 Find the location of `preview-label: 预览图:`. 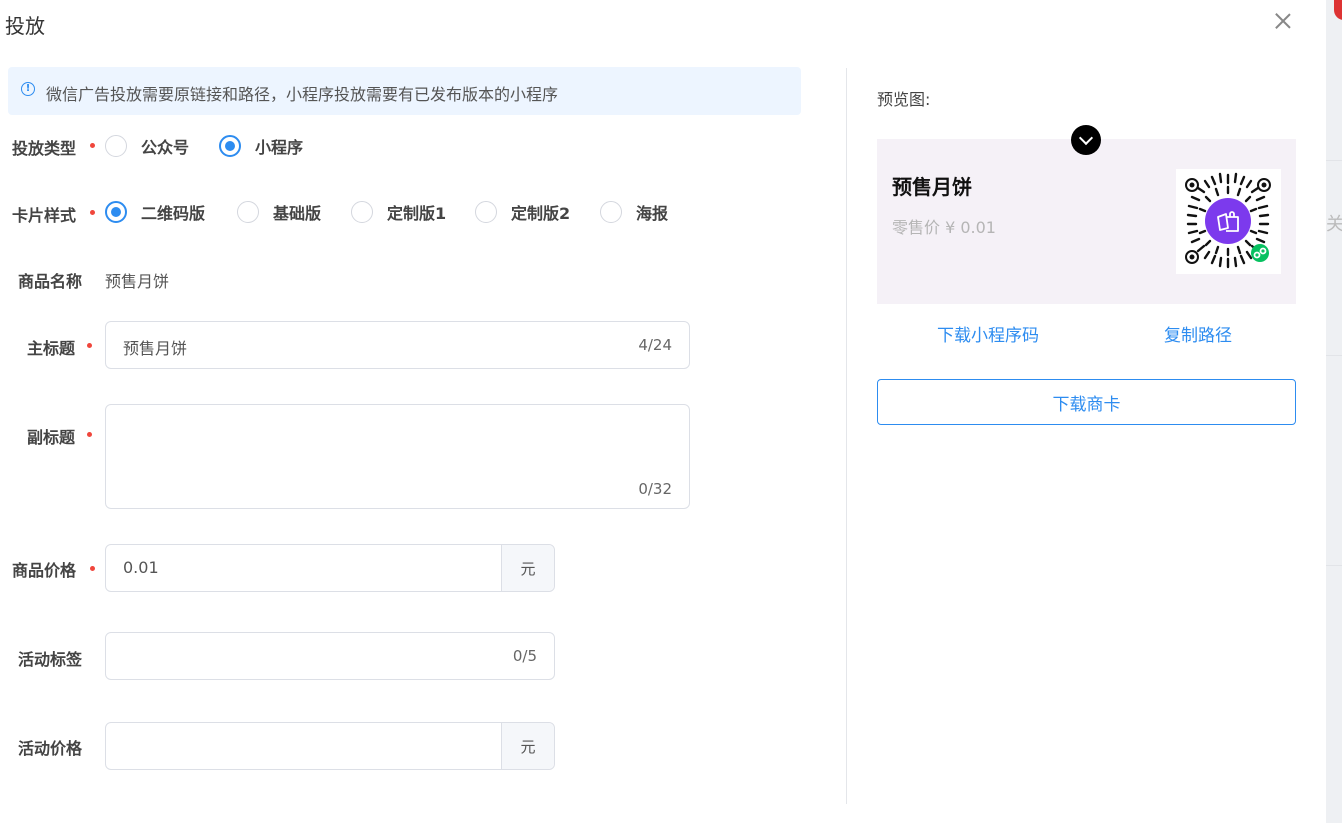

preview-label: 预览图: is located at coordinates (904, 99).